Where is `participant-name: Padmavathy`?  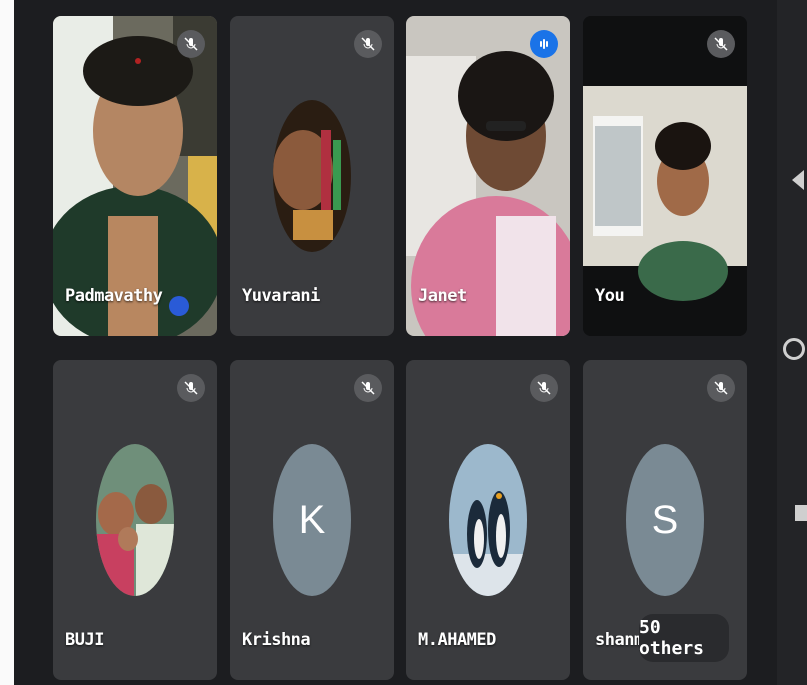
participant-name: Padmavathy is located at coordinates (114, 296).